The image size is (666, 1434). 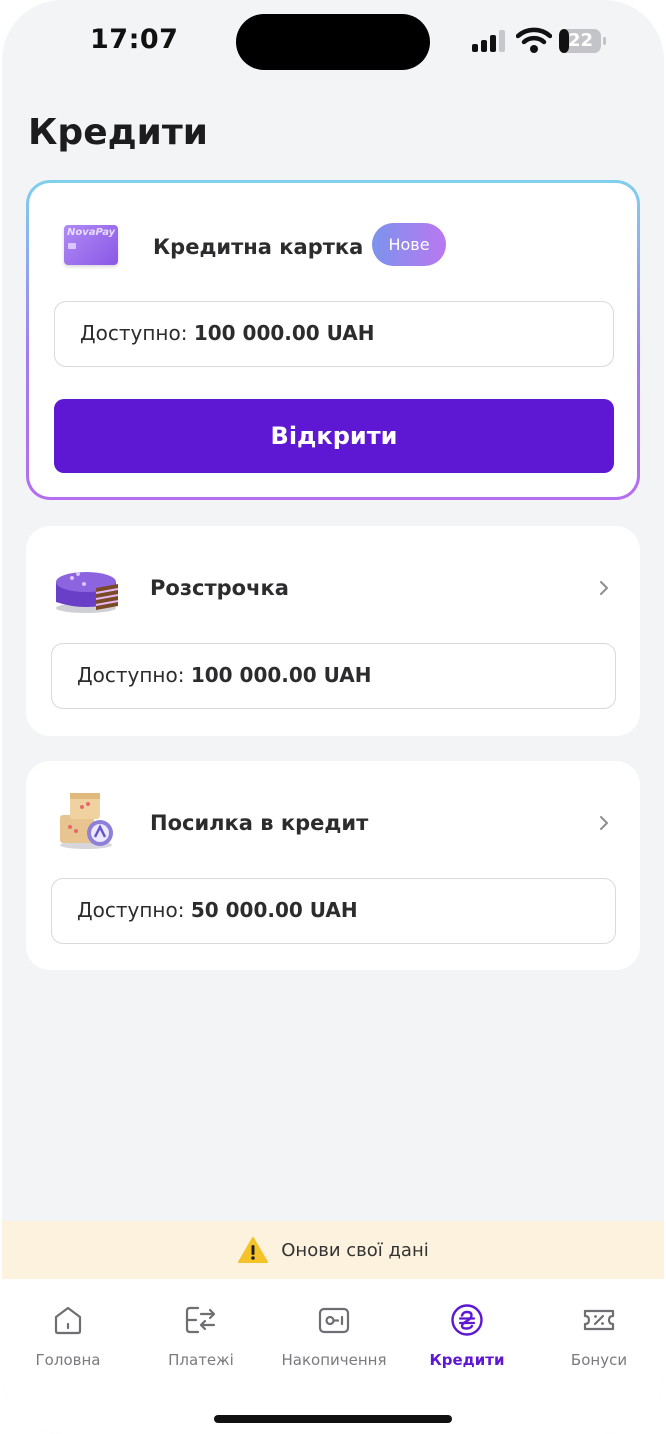 I want to click on parcel-available-field: Доступно: 50 000.00 UAH, so click(x=333, y=911).